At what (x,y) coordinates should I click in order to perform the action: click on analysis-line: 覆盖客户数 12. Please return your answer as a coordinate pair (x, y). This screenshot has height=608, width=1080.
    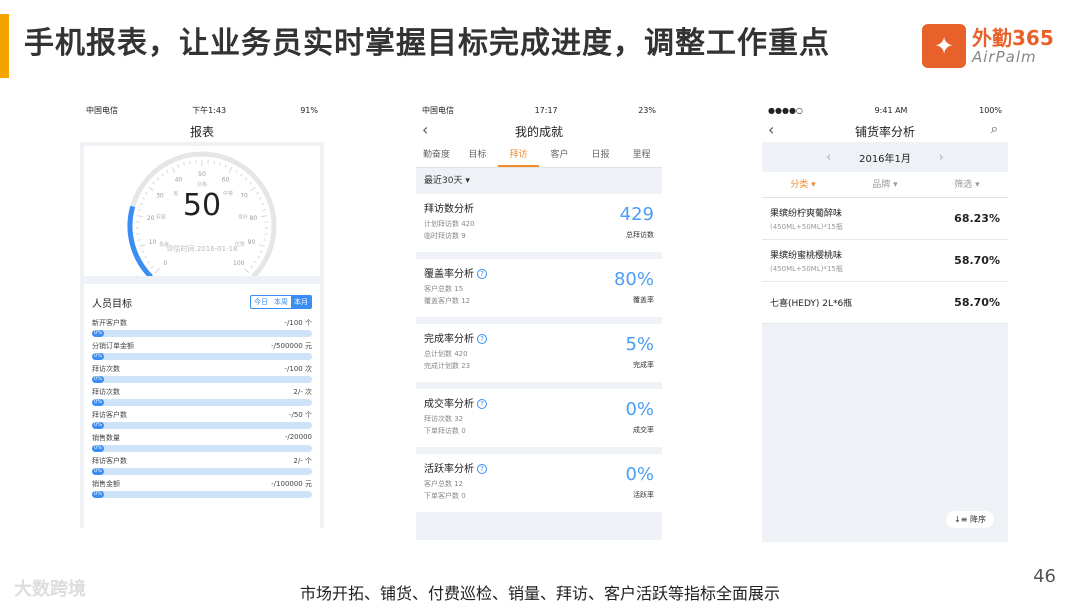
    Looking at the image, I should click on (447, 301).